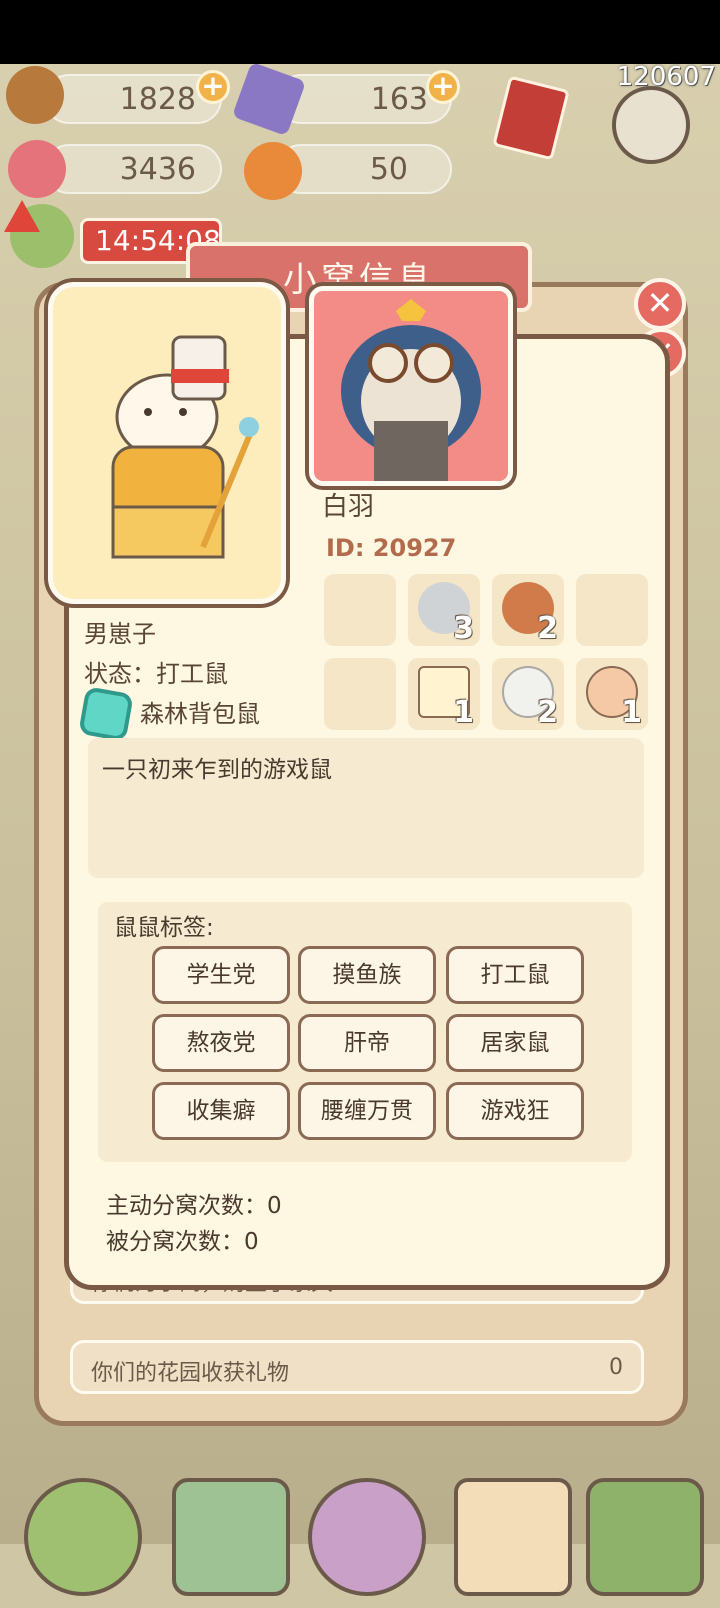 Image resolution: width=720 pixels, height=1608 pixels. I want to click on gem-plus-button: +, so click(443, 87).